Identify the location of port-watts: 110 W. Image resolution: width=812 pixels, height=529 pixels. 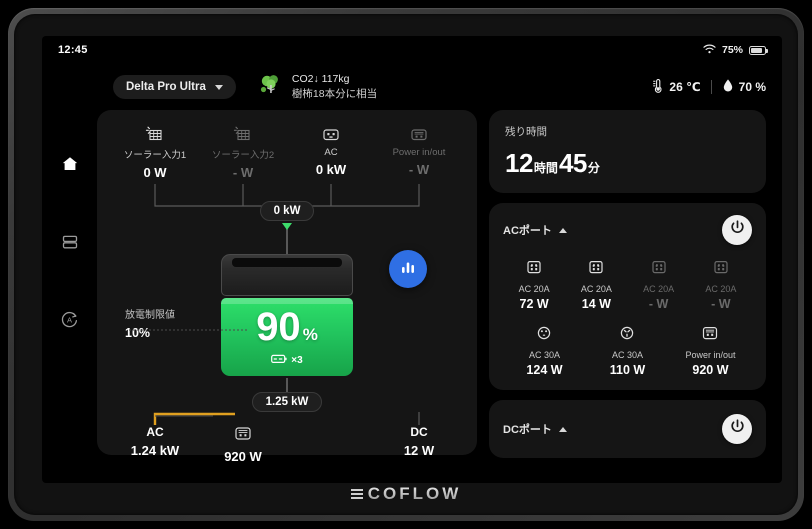
(627, 370).